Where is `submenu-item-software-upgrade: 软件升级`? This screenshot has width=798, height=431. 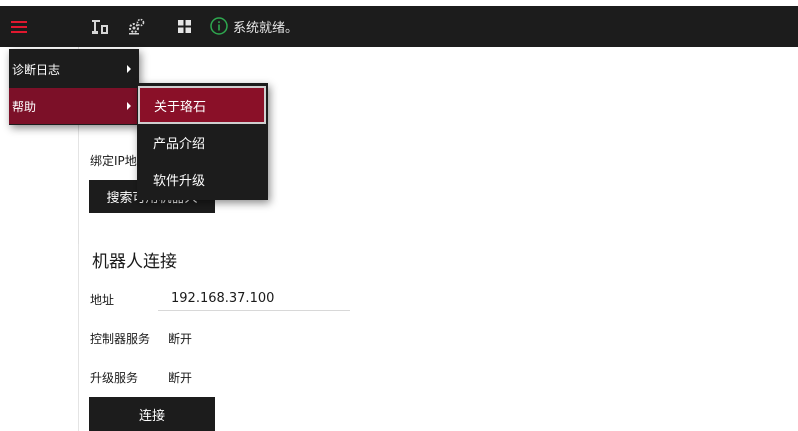 submenu-item-software-upgrade: 软件升级 is located at coordinates (202, 179).